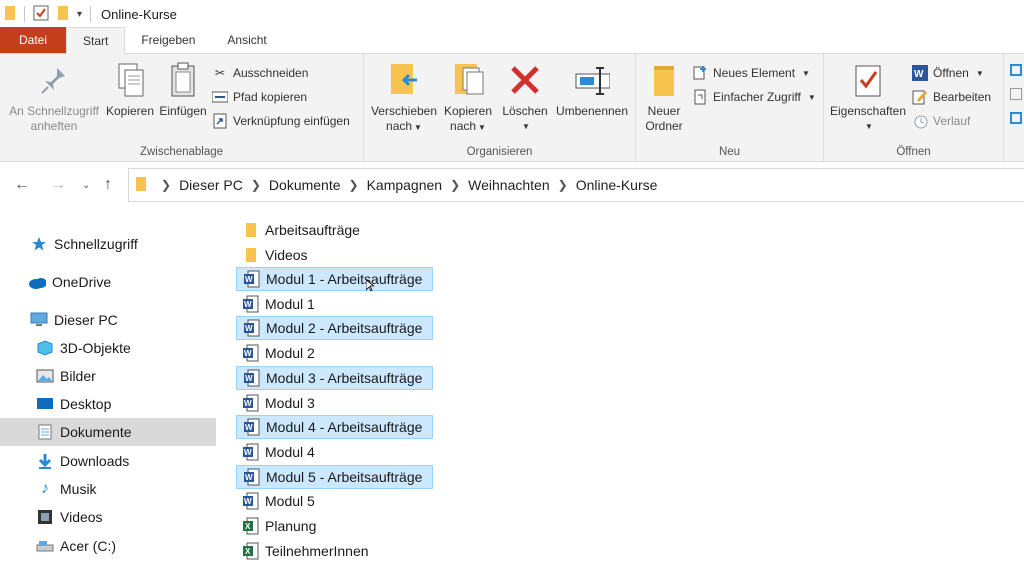 The image size is (1024, 576). I want to click on new-item-label: Neues Element, so click(754, 73).